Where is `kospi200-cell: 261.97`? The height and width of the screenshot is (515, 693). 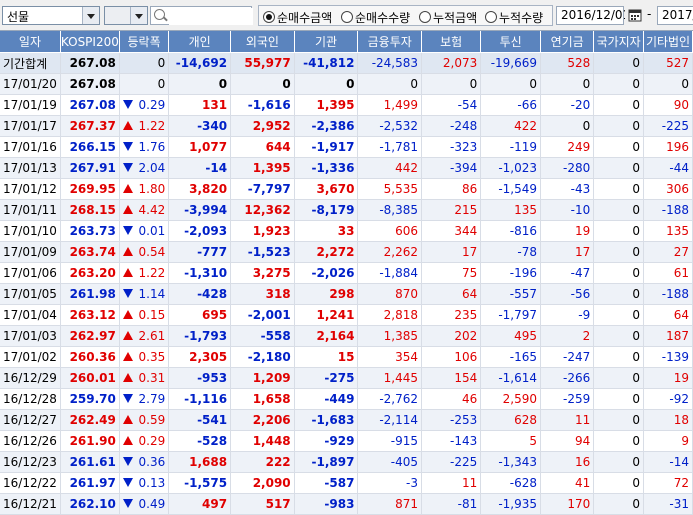 kospi200-cell: 261.97 is located at coordinates (90, 483).